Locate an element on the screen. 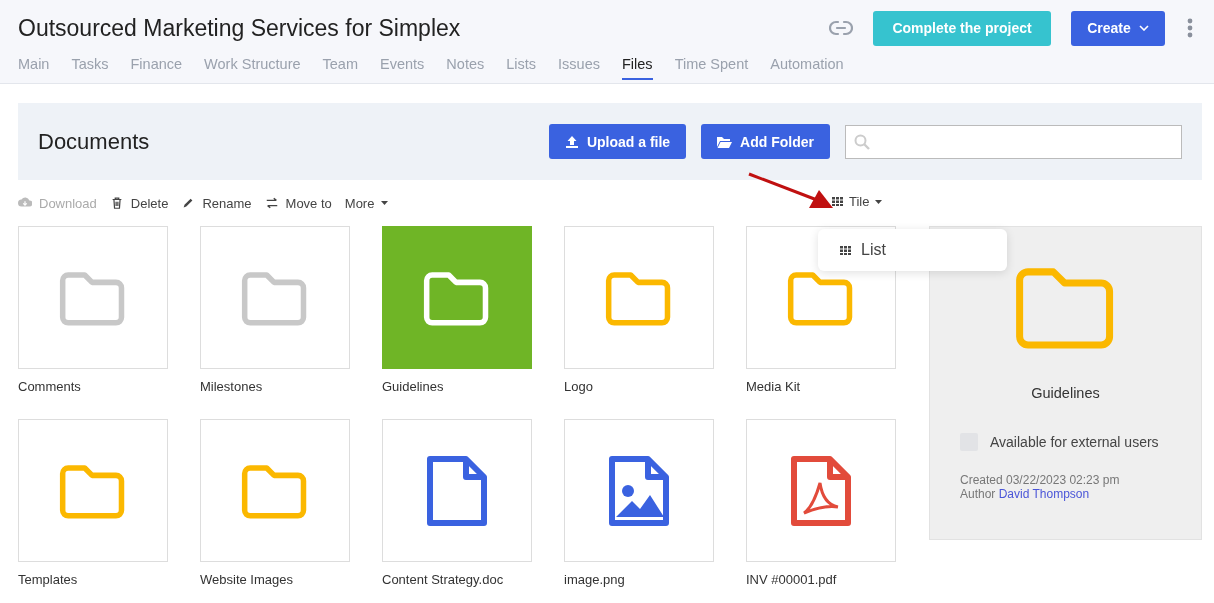 This screenshot has height=603, width=1214. tab: Time Spent is located at coordinates (711, 68).